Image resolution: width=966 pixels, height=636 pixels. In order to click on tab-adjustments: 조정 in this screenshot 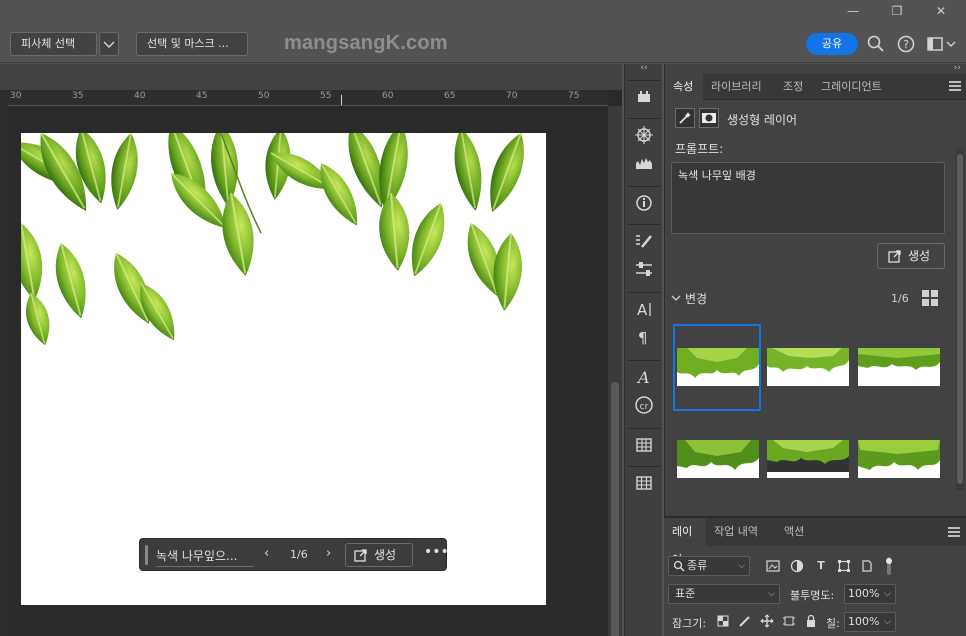, I will do `click(793, 87)`.